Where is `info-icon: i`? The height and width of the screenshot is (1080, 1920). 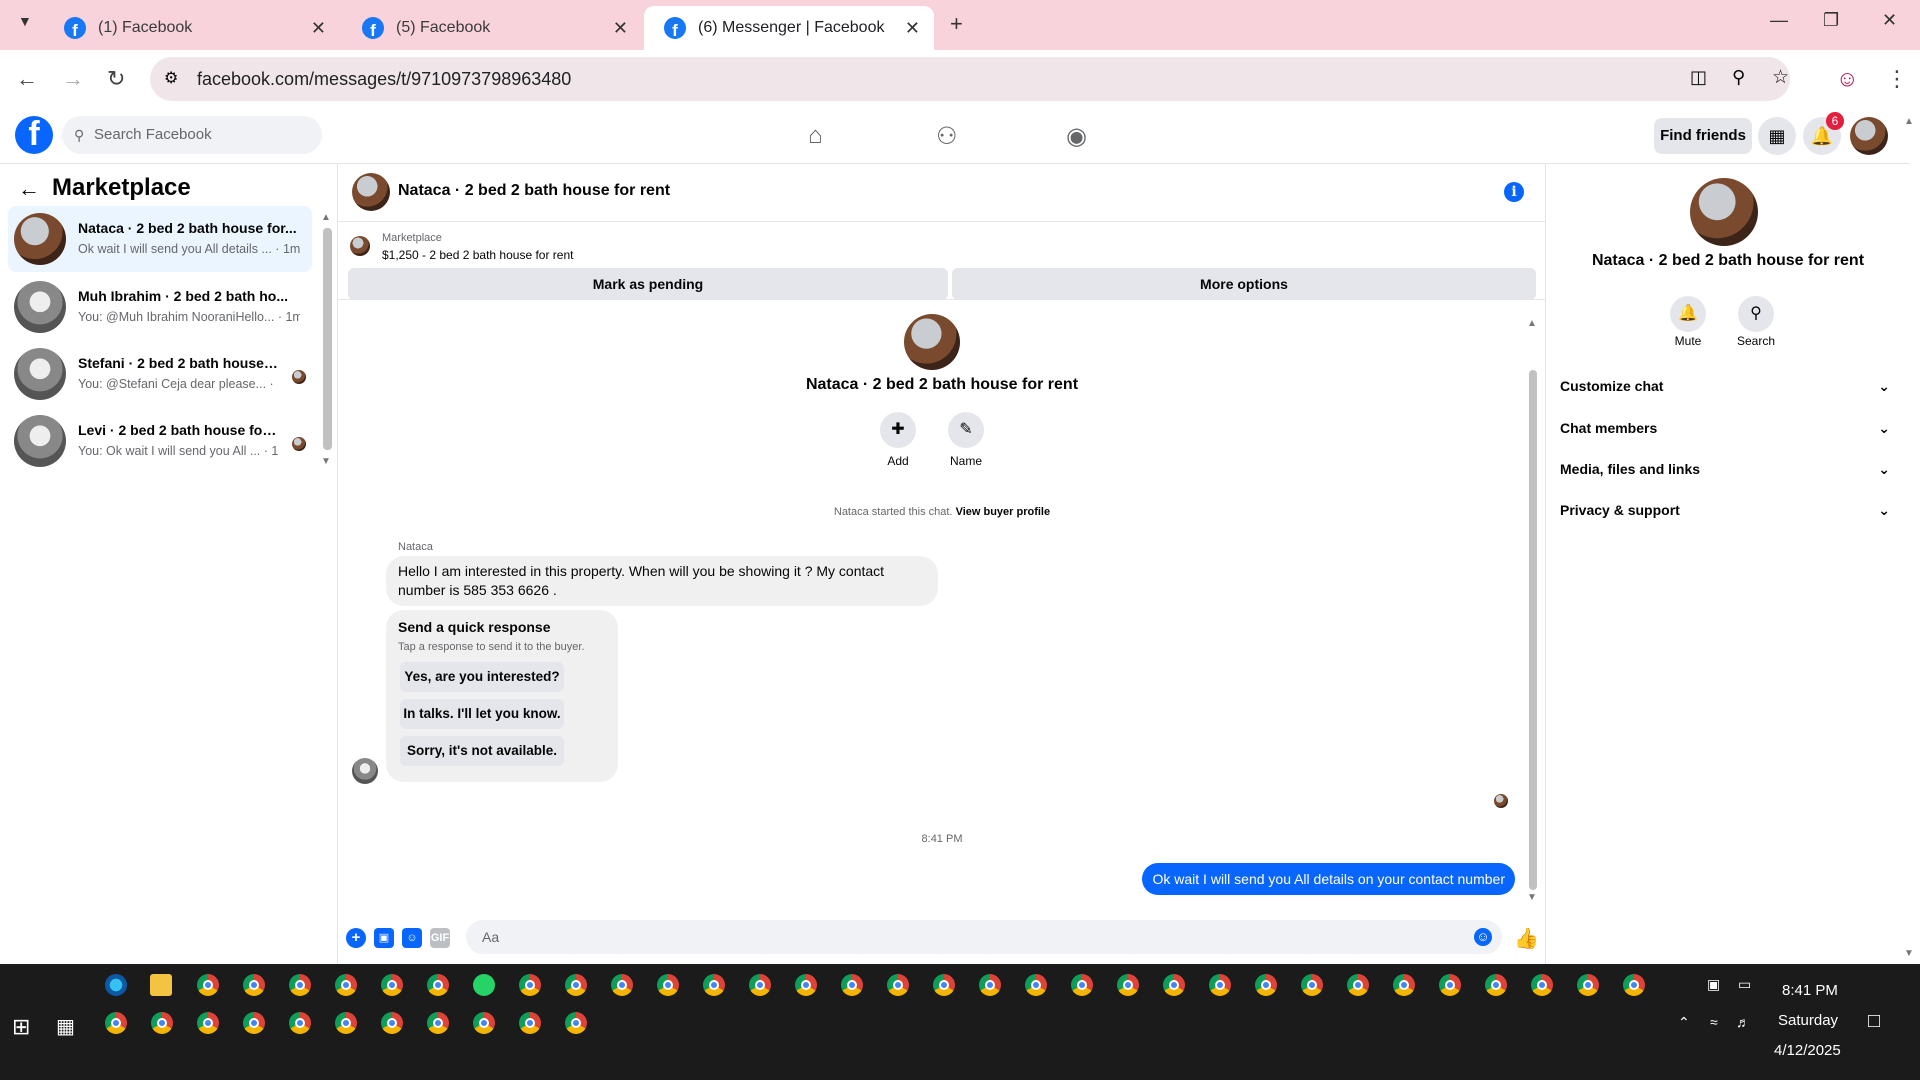 info-icon: i is located at coordinates (1514, 192).